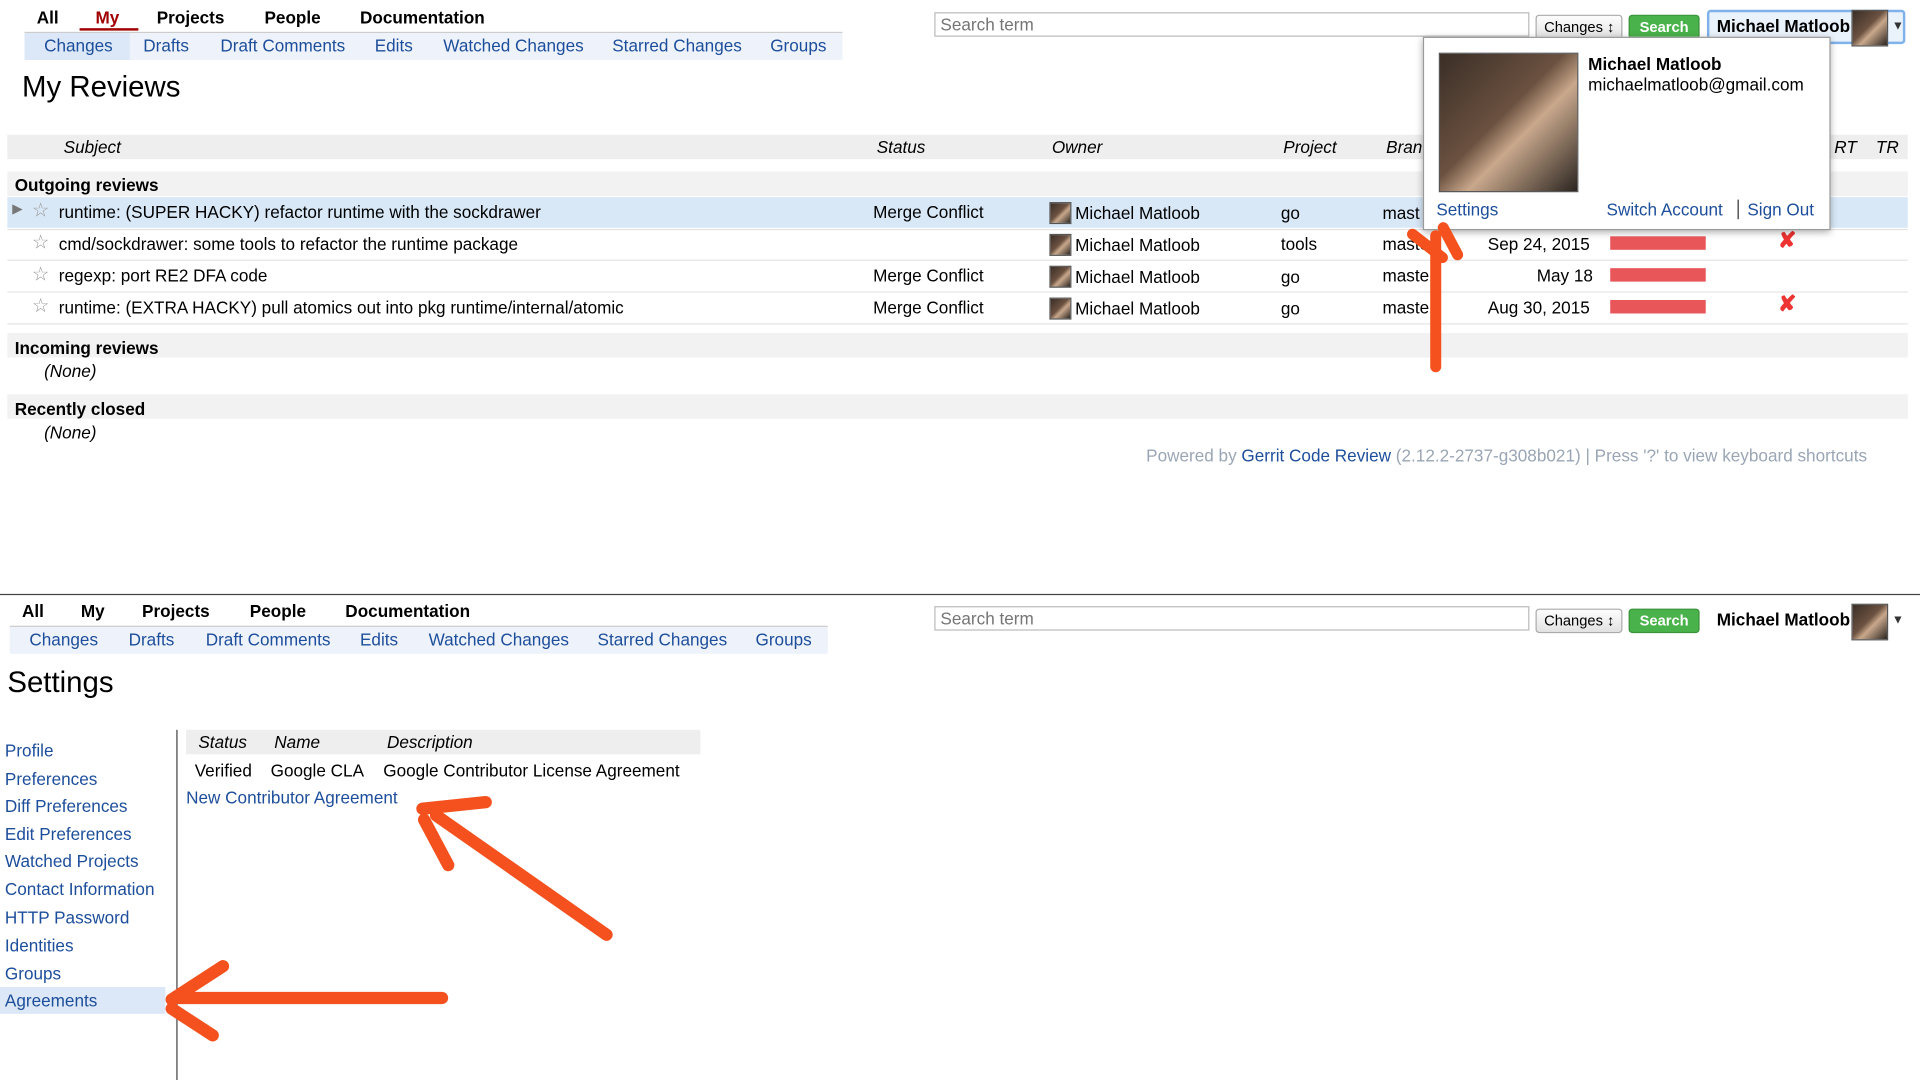 This screenshot has height=1080, width=1920. I want to click on settings-nav-edit-preferences: Edit Preferences, so click(68, 834).